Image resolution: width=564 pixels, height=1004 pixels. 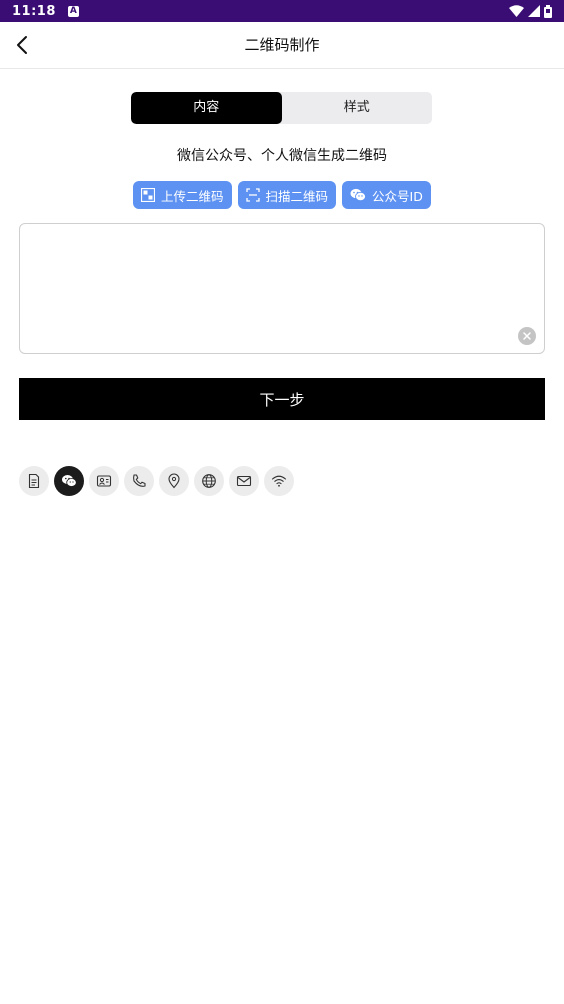 I want to click on status-bar: 11:18 A, so click(x=282, y=11).